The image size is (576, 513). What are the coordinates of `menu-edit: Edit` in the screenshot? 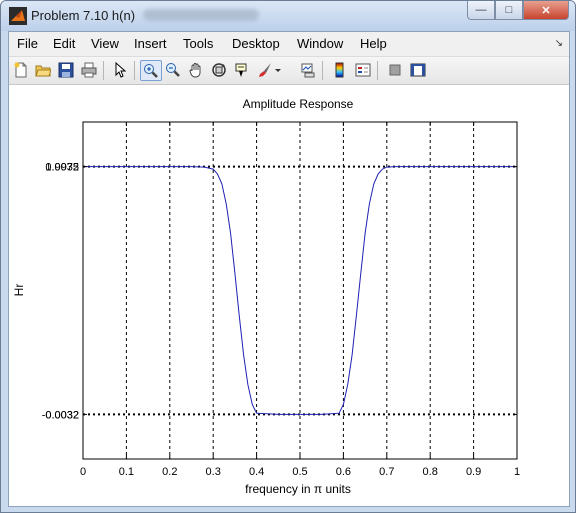 It's located at (64, 43).